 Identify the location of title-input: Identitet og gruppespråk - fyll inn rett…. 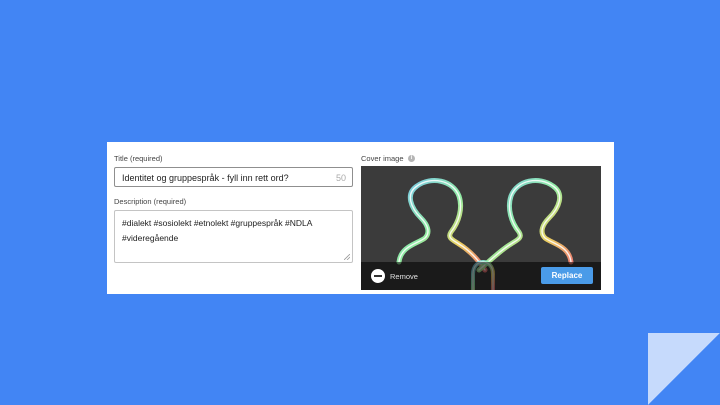
(233, 177).